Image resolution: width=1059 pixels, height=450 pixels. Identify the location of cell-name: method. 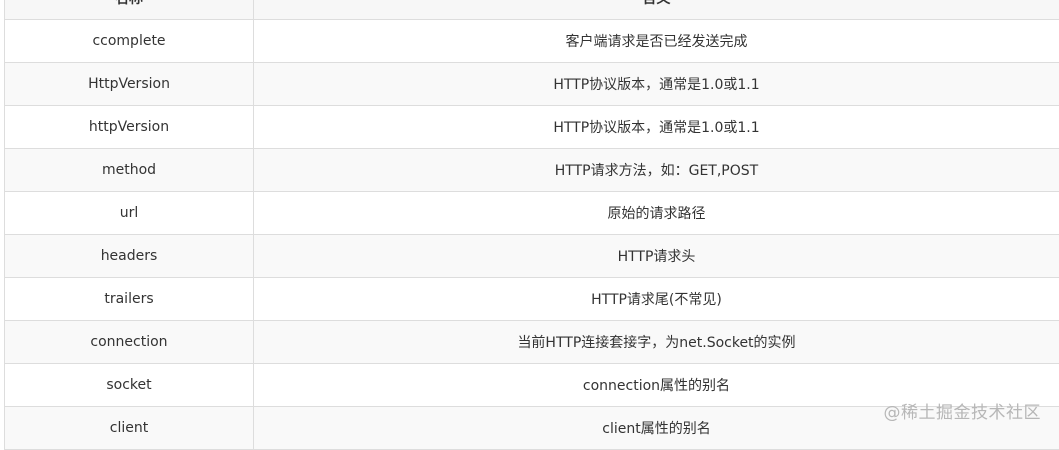
(129, 170).